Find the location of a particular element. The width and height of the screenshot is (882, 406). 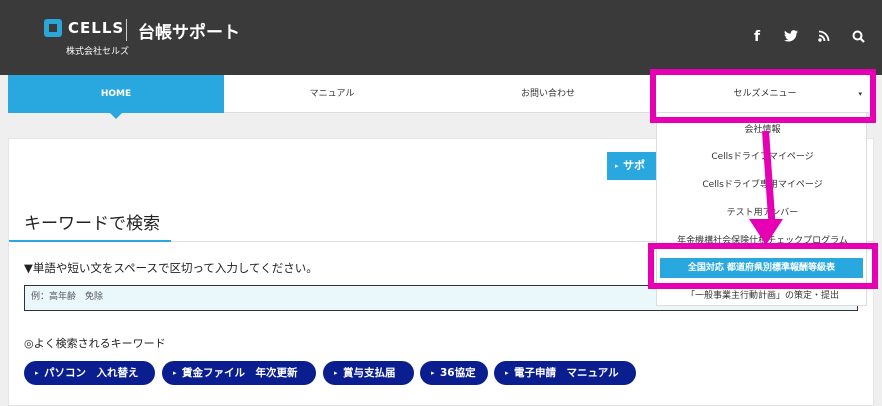

nav-item-contact: お問い合わせ is located at coordinates (548, 94).